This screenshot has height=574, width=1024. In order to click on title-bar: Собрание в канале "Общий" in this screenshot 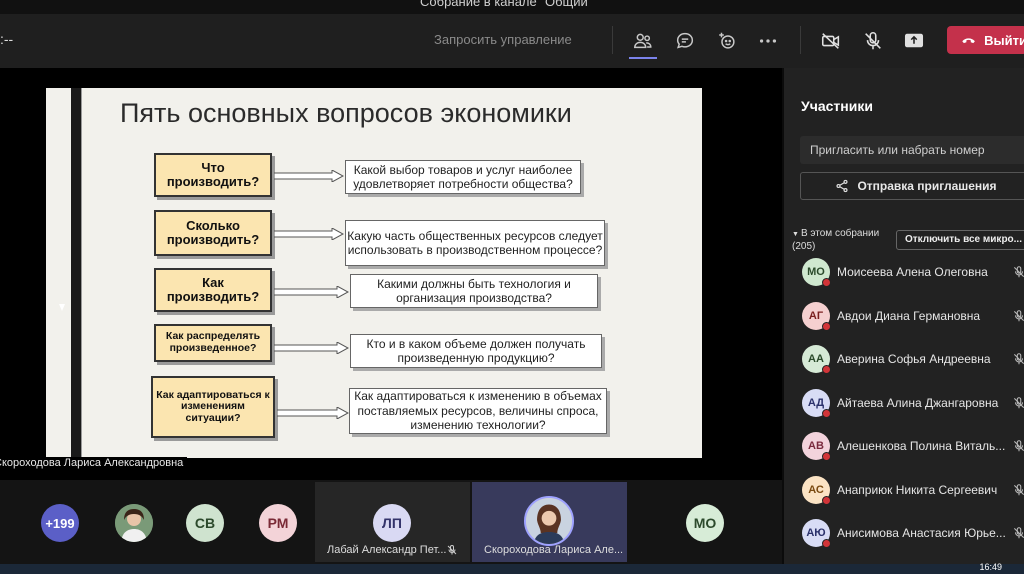, I will do `click(512, 7)`.